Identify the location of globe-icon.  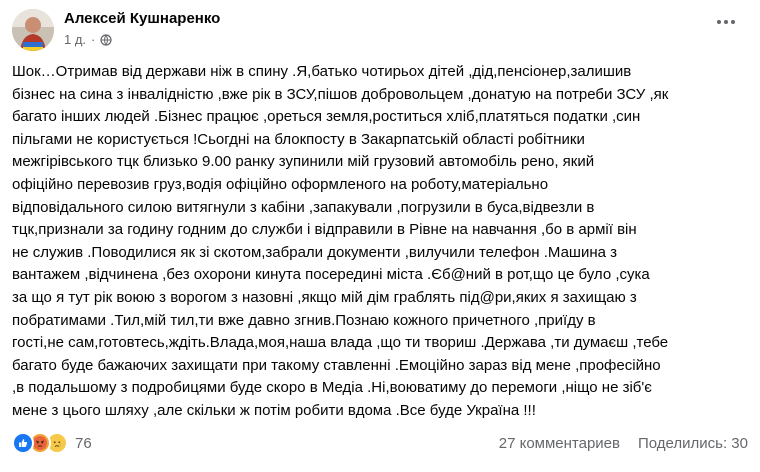
(106, 39).